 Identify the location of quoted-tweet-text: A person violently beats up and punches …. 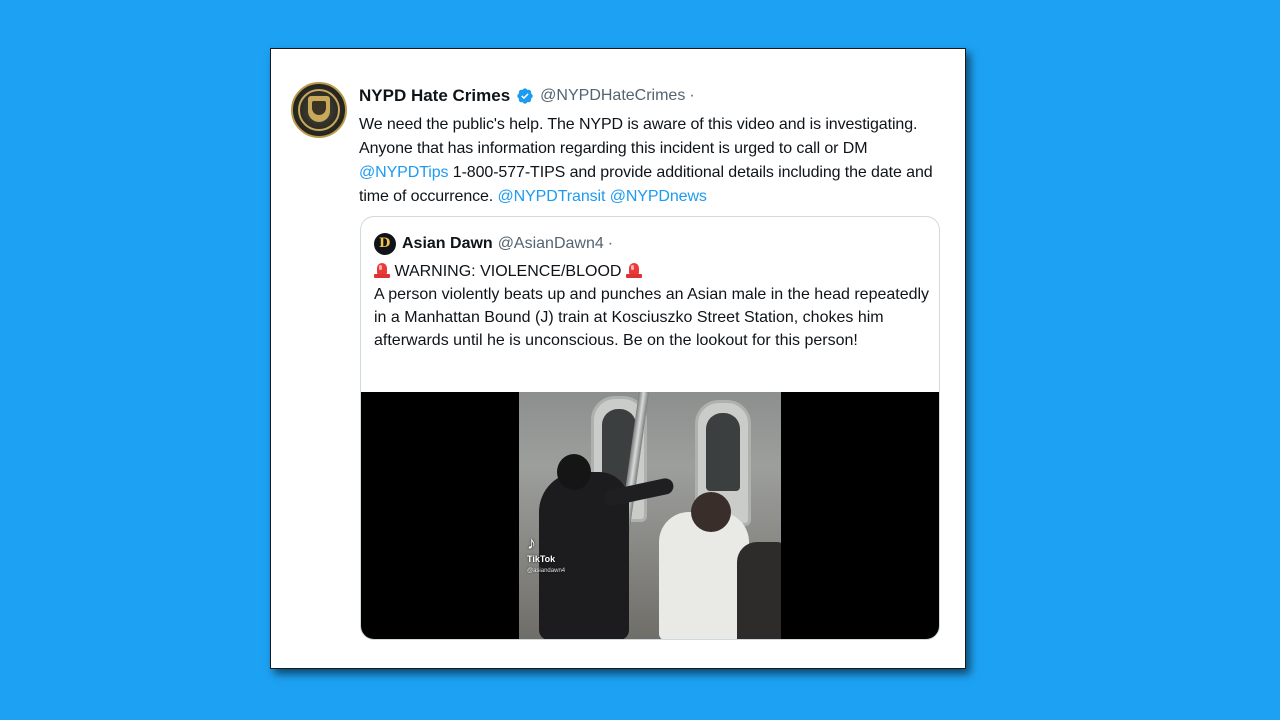
(652, 317).